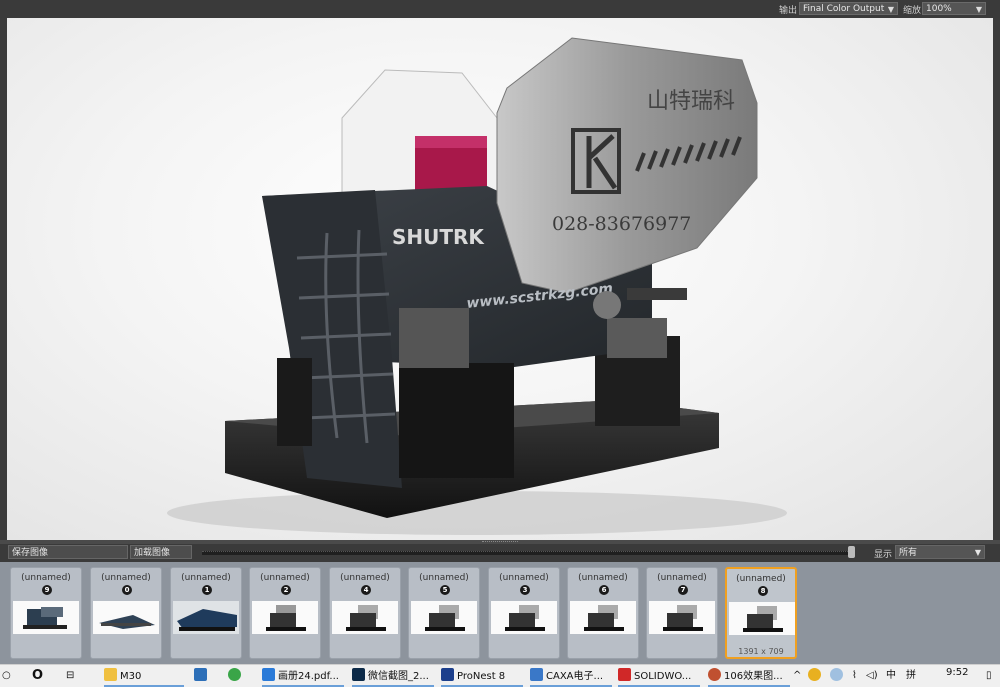  What do you see at coordinates (957, 673) in the screenshot?
I see `clock-time: 9:52` at bounding box center [957, 673].